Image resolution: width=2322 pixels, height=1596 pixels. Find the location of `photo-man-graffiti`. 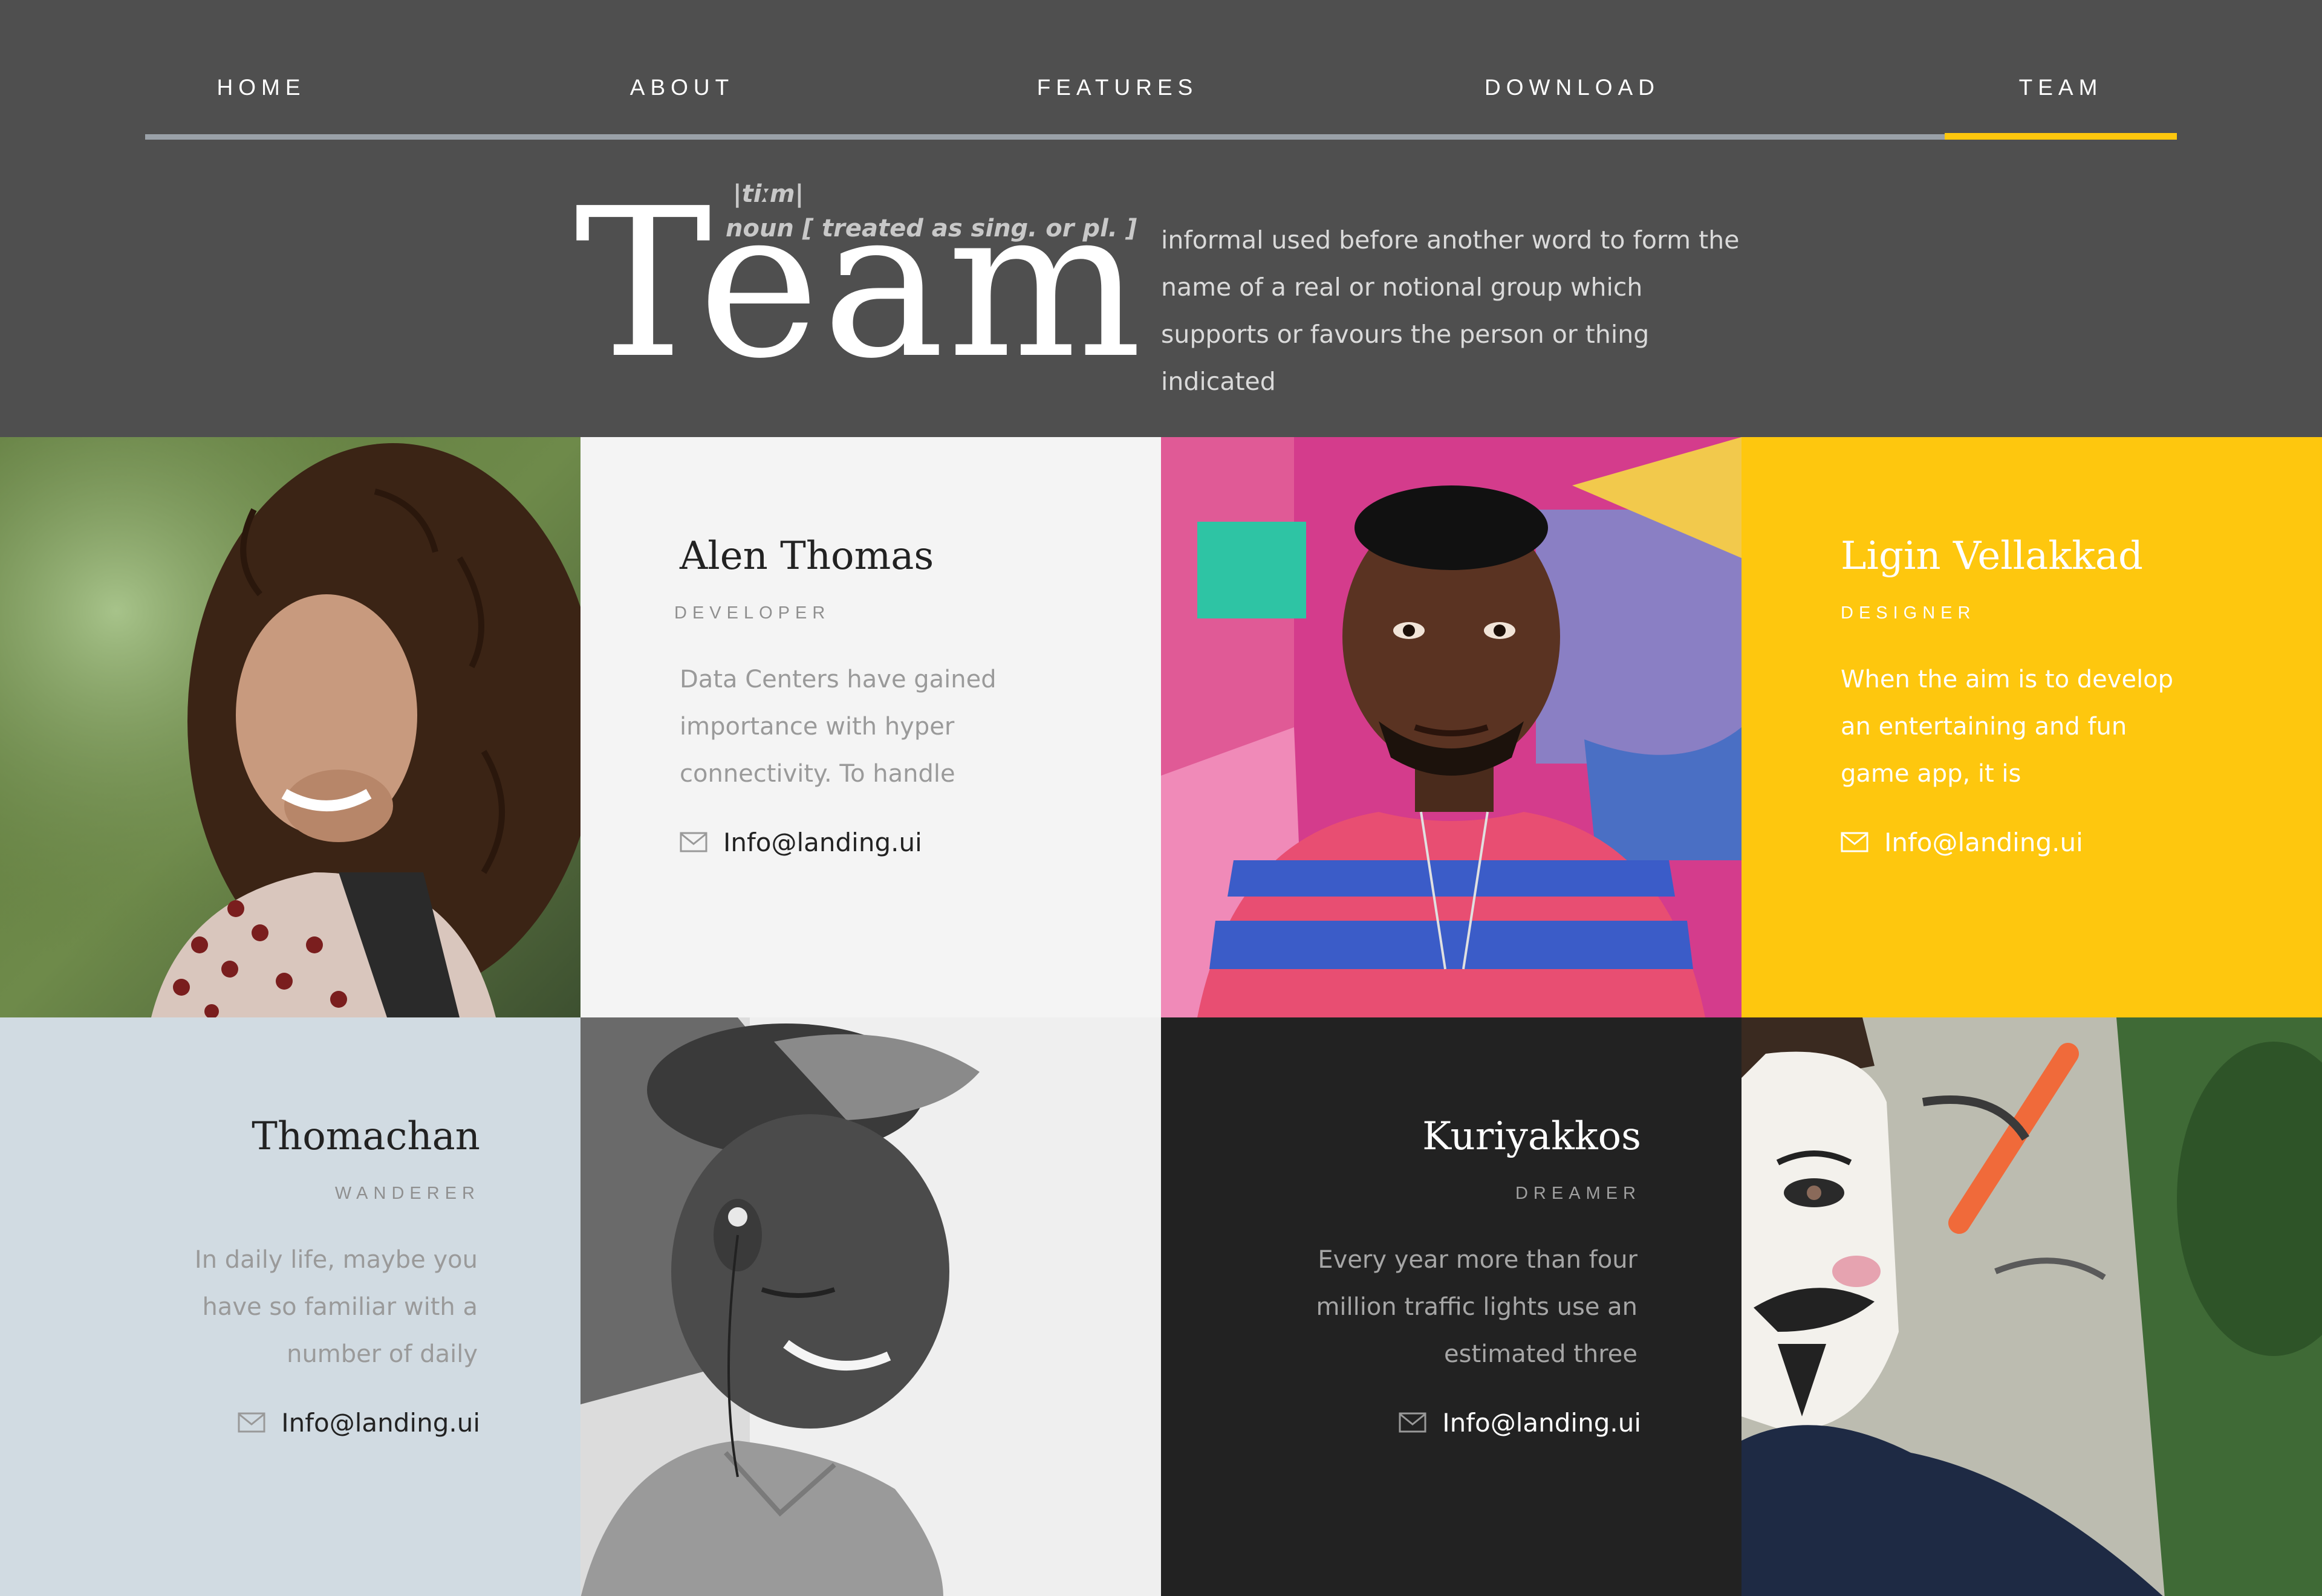

photo-man-graffiti is located at coordinates (1451, 727).